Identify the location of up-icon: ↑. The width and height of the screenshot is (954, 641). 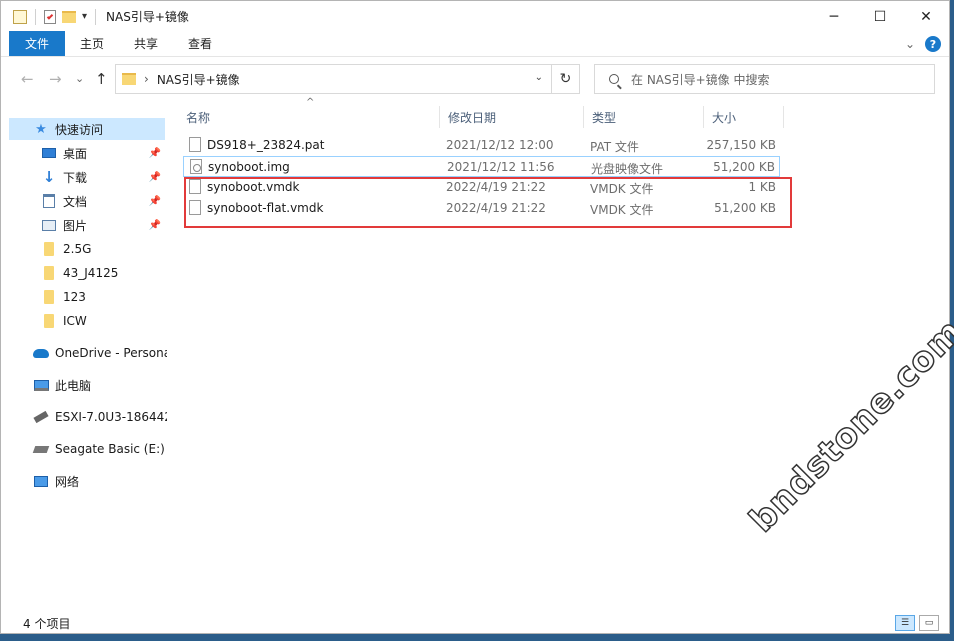
(101, 79).